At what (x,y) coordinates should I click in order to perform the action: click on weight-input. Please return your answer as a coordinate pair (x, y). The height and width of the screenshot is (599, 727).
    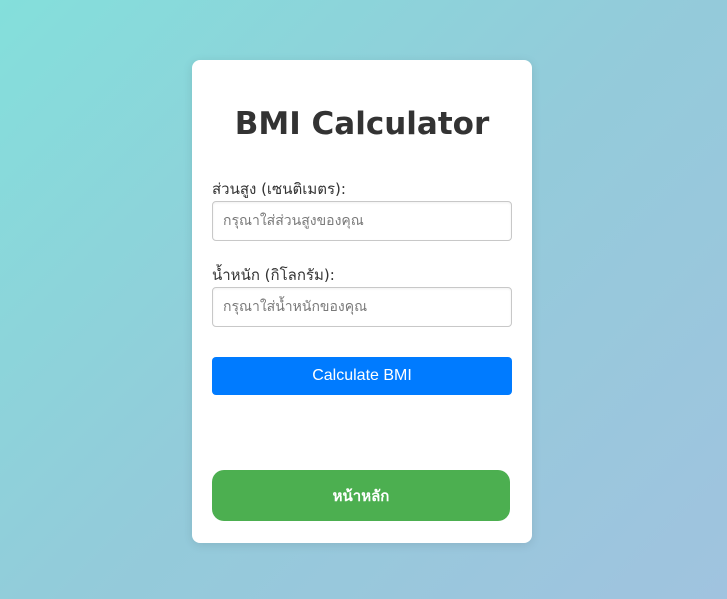
    Looking at the image, I should click on (362, 307).